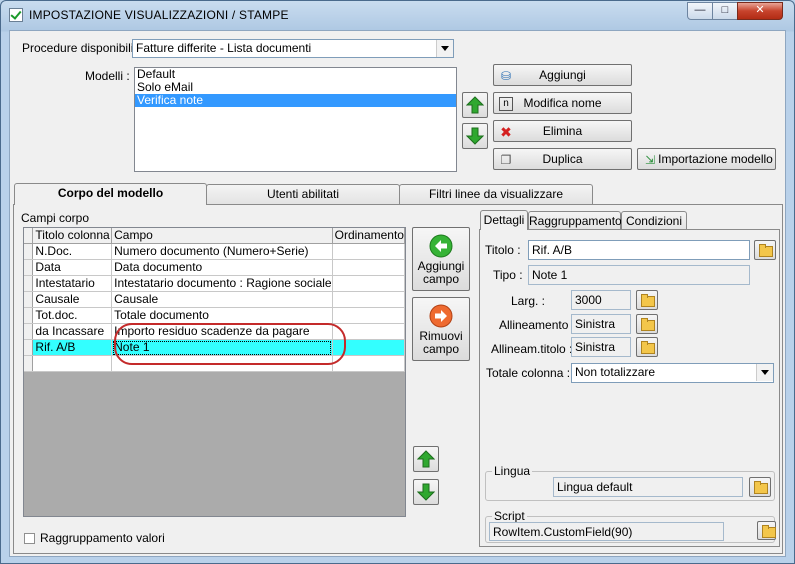  I want to click on column-header-order: Ordinamento, so click(368, 236).